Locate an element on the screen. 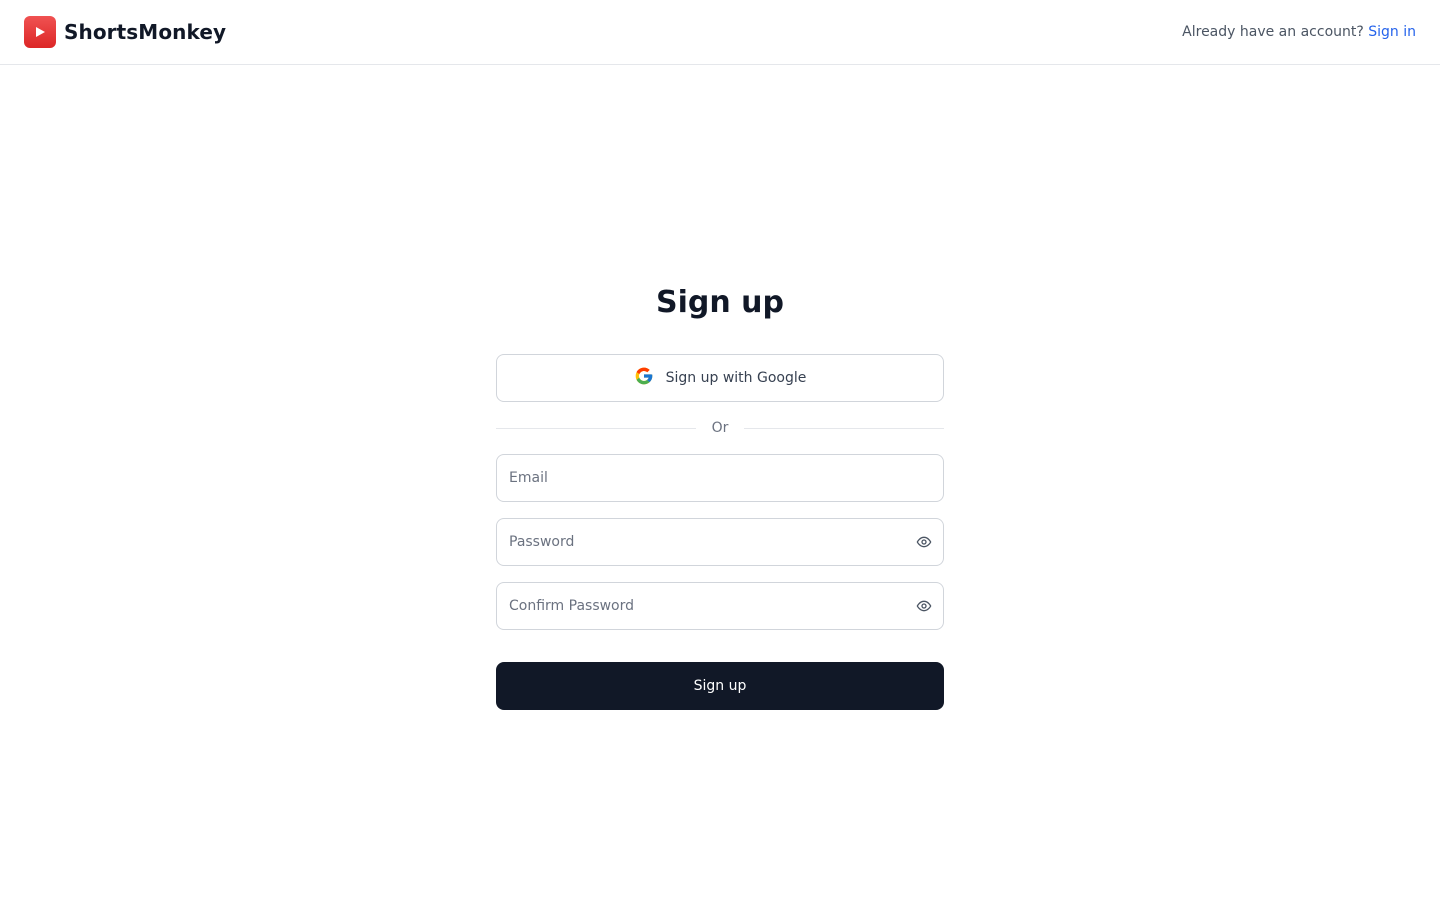 The width and height of the screenshot is (1440, 900). page-title: Sign up is located at coordinates (720, 302).